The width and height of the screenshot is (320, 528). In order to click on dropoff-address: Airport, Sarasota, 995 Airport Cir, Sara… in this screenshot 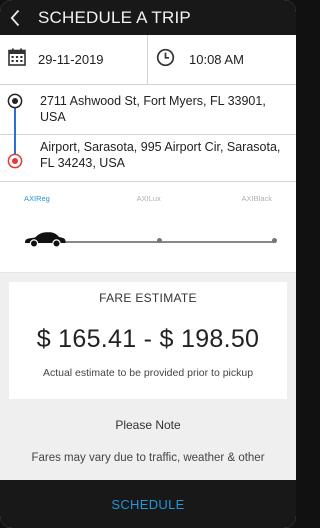, I will do `click(160, 155)`.